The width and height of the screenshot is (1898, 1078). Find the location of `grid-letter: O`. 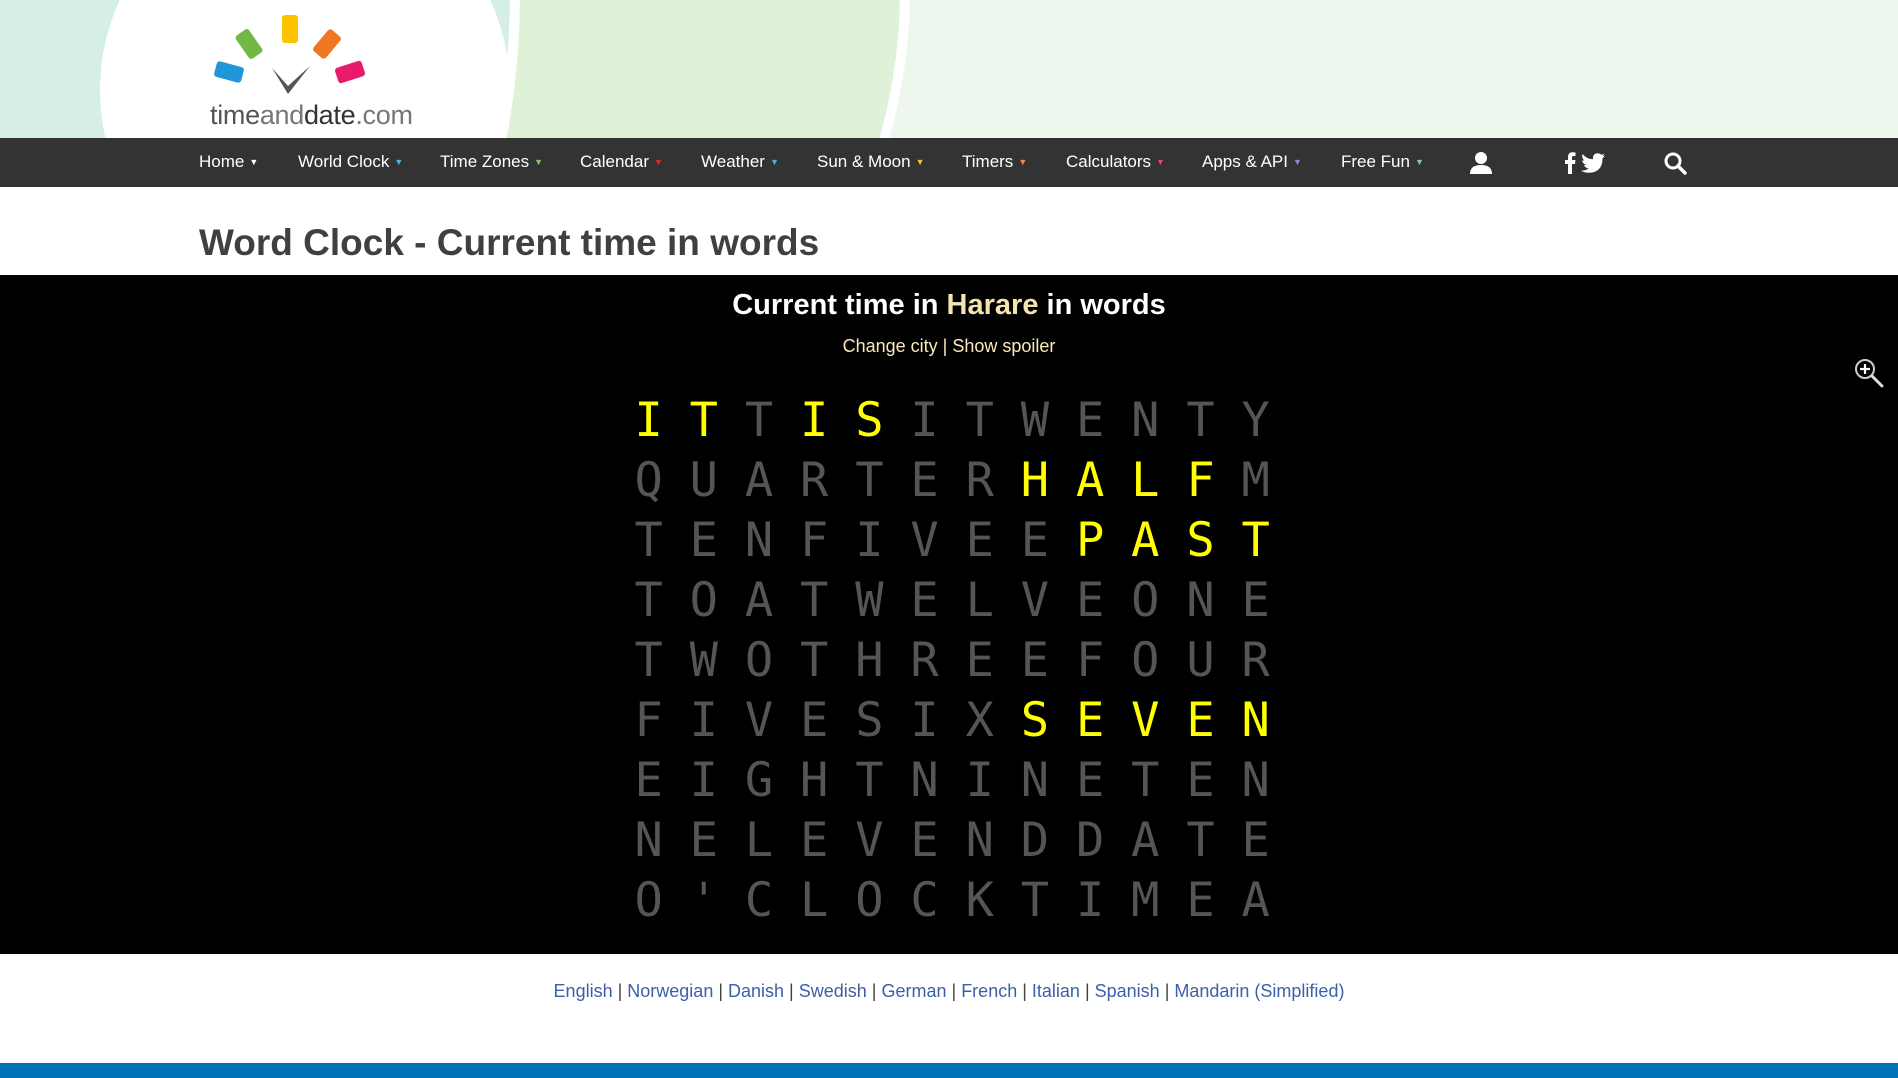

grid-letter: O is located at coordinates (759, 660).